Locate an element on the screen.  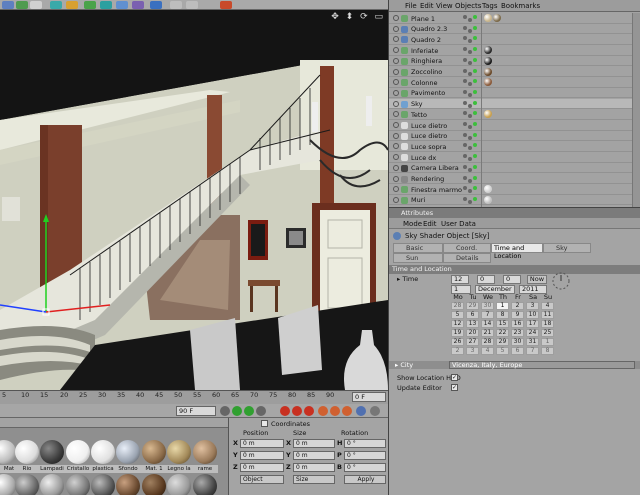
object-row: Luce dietro is located at coordinates (514, 125).